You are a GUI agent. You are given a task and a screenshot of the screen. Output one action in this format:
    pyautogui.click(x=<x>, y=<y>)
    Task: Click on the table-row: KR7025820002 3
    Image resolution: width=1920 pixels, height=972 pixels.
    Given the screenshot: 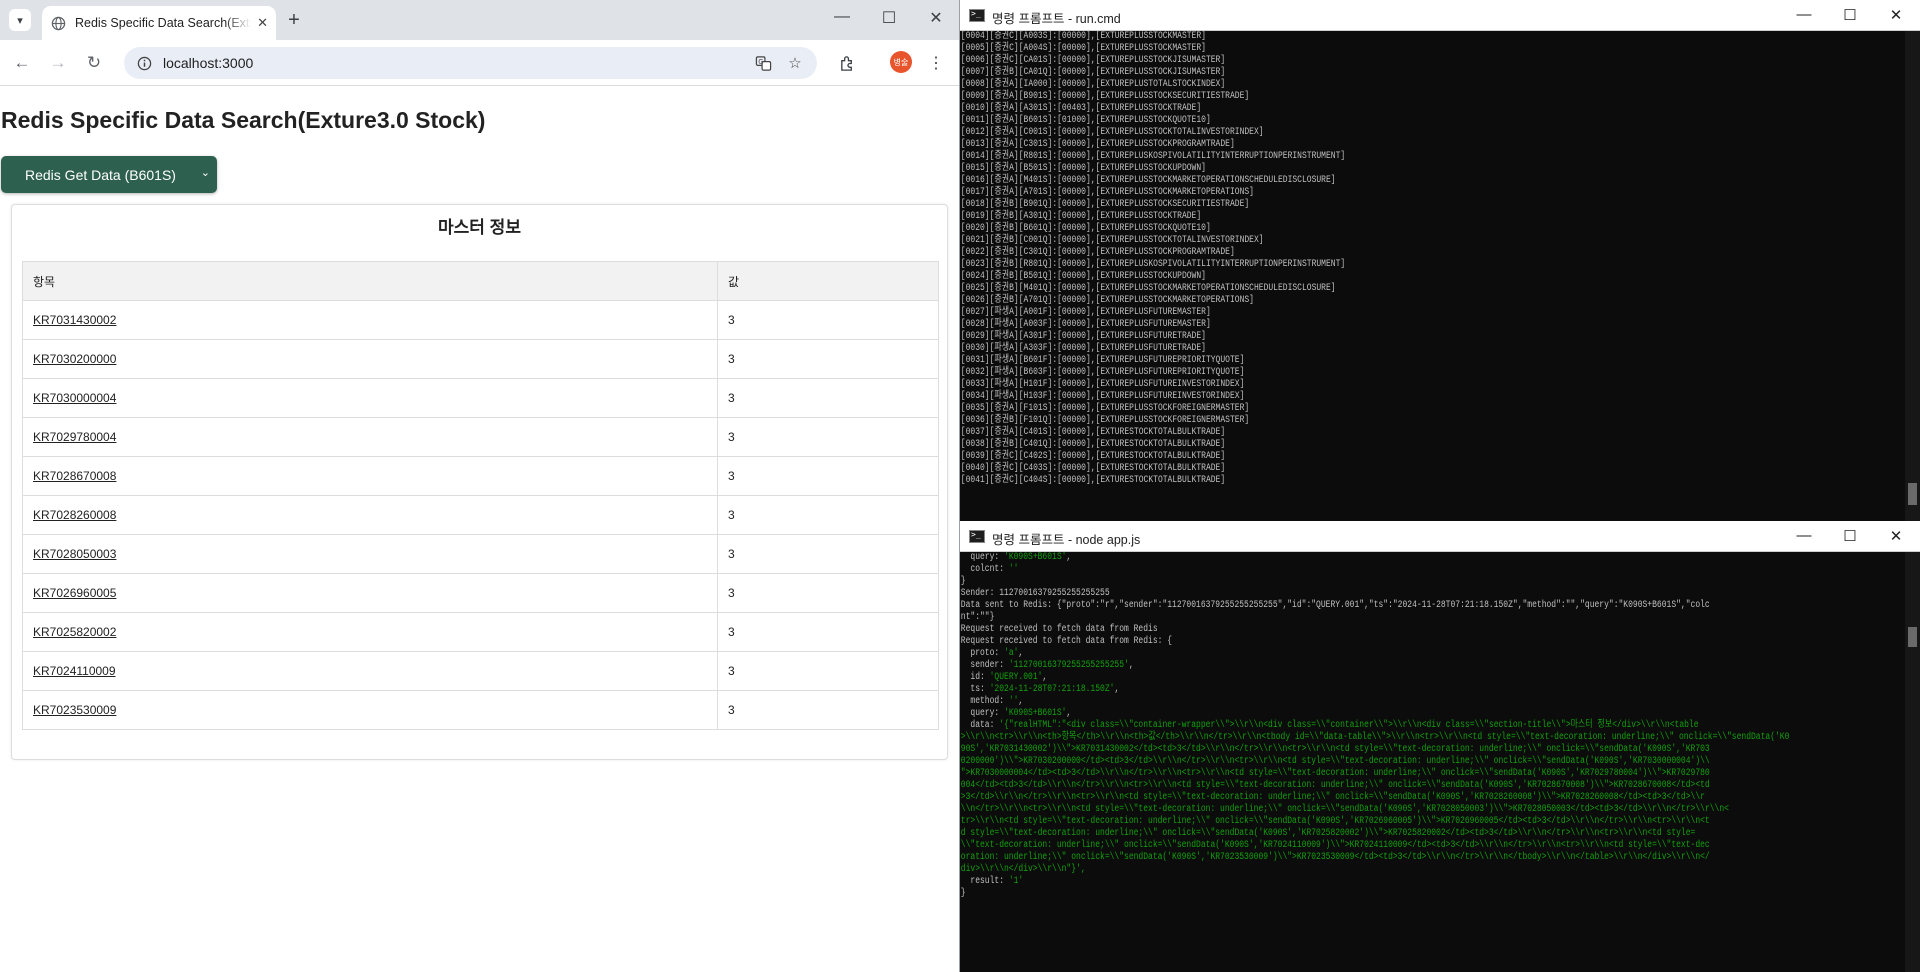 What is the action you would take?
    pyautogui.click(x=480, y=632)
    